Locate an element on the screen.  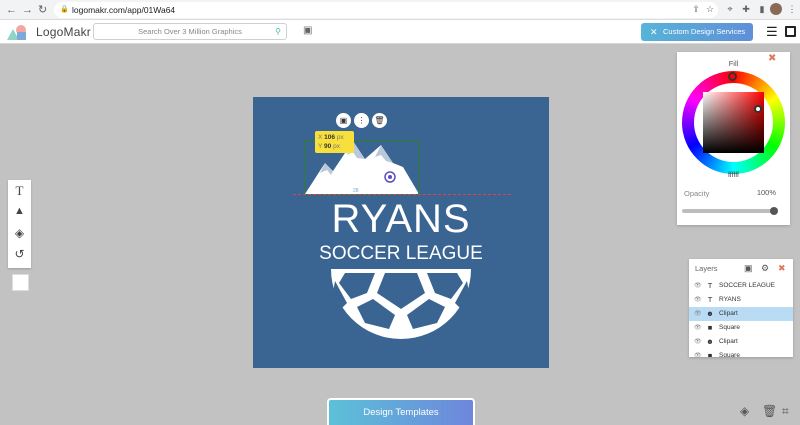
opacity-slider-handle is located at coordinates (774, 211).